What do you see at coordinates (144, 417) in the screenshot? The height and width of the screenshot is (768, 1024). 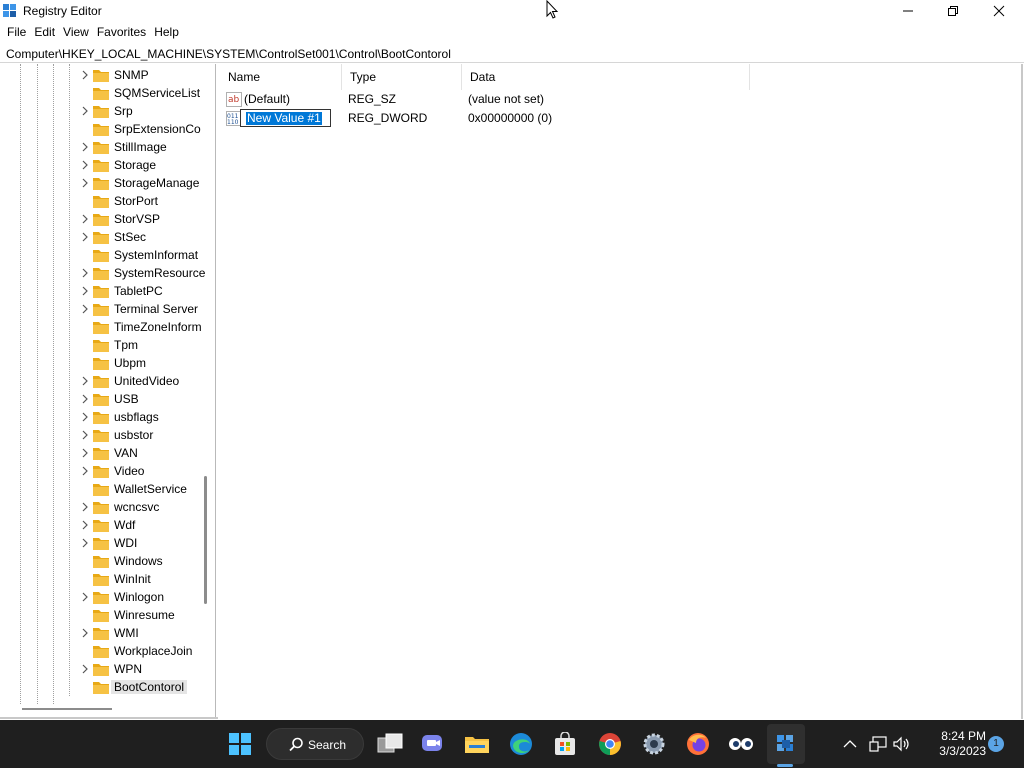 I see `tree-item: usbflags` at bounding box center [144, 417].